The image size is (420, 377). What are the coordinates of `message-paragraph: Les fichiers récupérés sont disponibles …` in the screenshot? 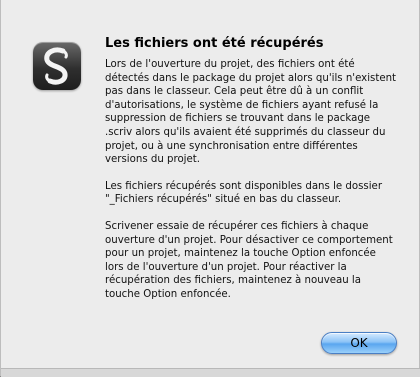 It's located at (244, 193).